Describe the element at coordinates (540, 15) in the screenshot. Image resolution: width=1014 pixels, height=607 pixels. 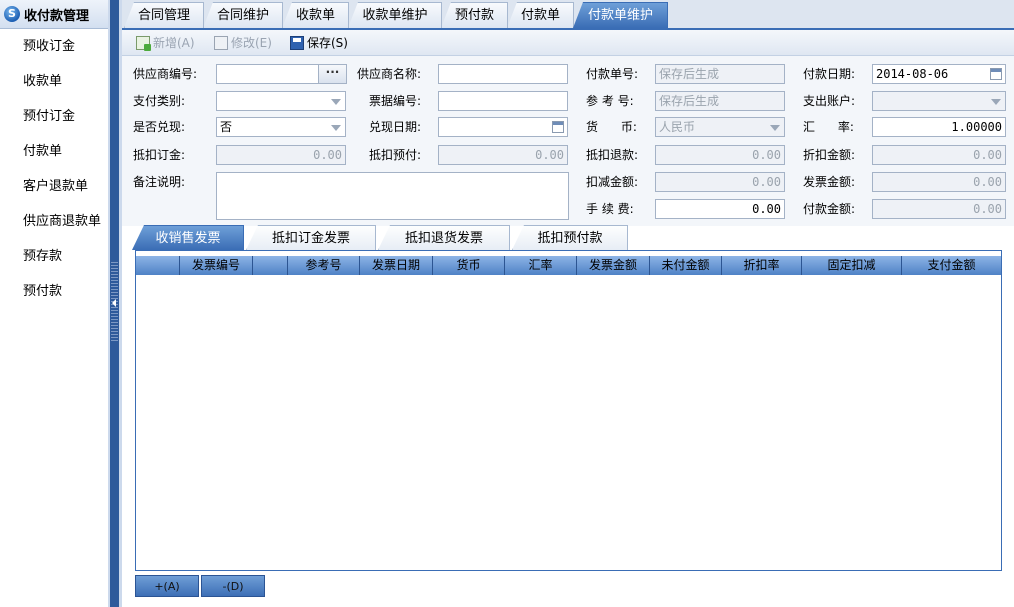
I see `tab-payment: 付款单` at that location.